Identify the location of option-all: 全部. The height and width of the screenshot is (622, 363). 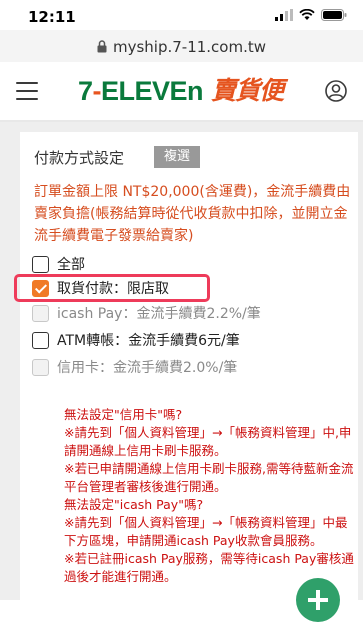
(58, 264).